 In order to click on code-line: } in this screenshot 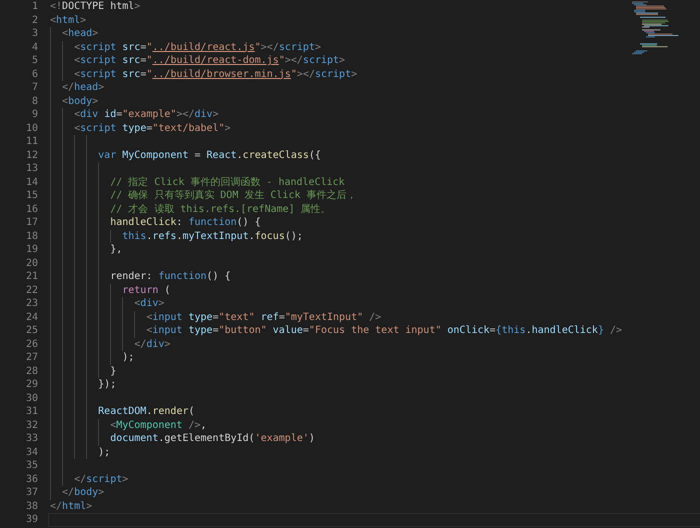, I will do `click(113, 371)`.